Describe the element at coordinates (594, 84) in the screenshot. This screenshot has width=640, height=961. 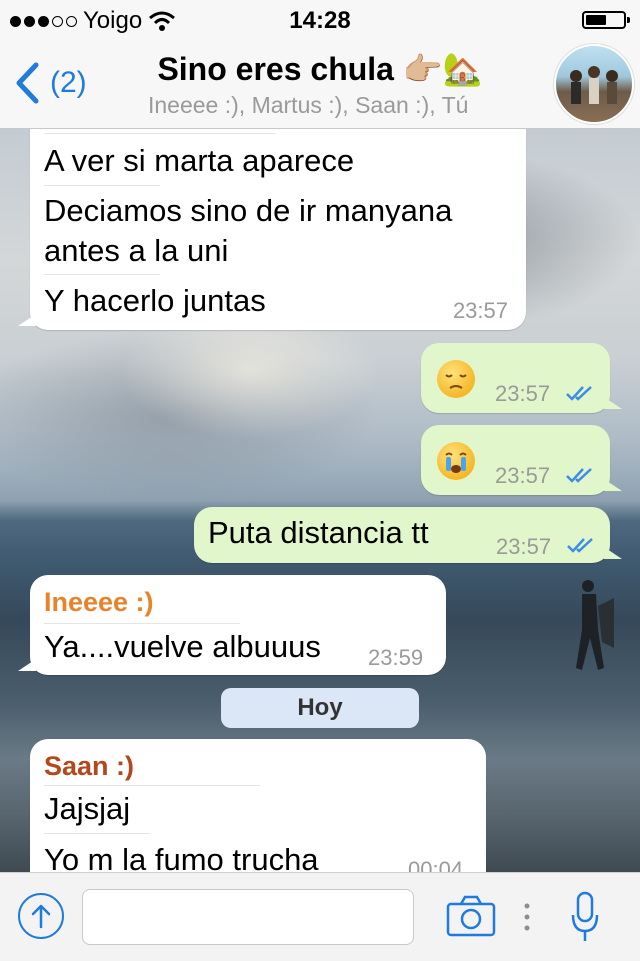
I see `group-avatar` at that location.